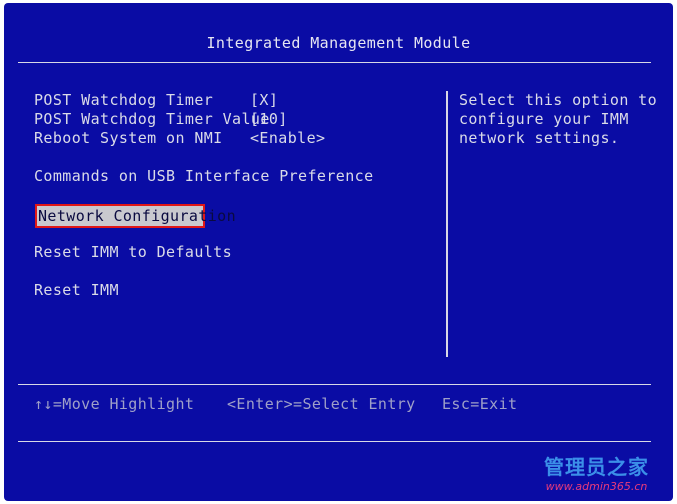 This screenshot has height=504, width=677. Describe the element at coordinates (334, 62) in the screenshot. I see `top-divider` at that location.